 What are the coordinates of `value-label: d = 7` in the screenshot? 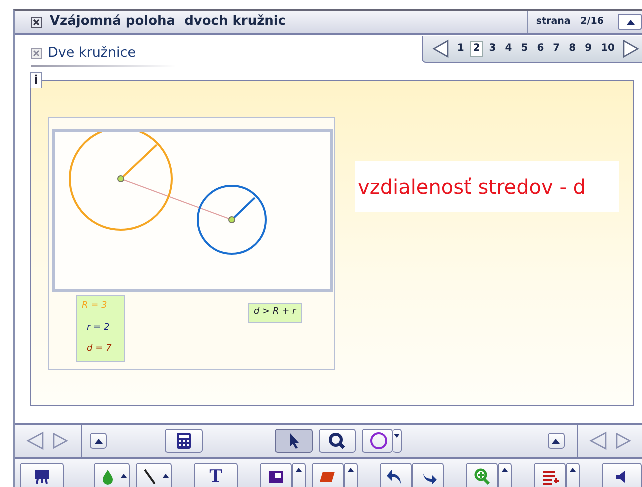 It's located at (99, 349).